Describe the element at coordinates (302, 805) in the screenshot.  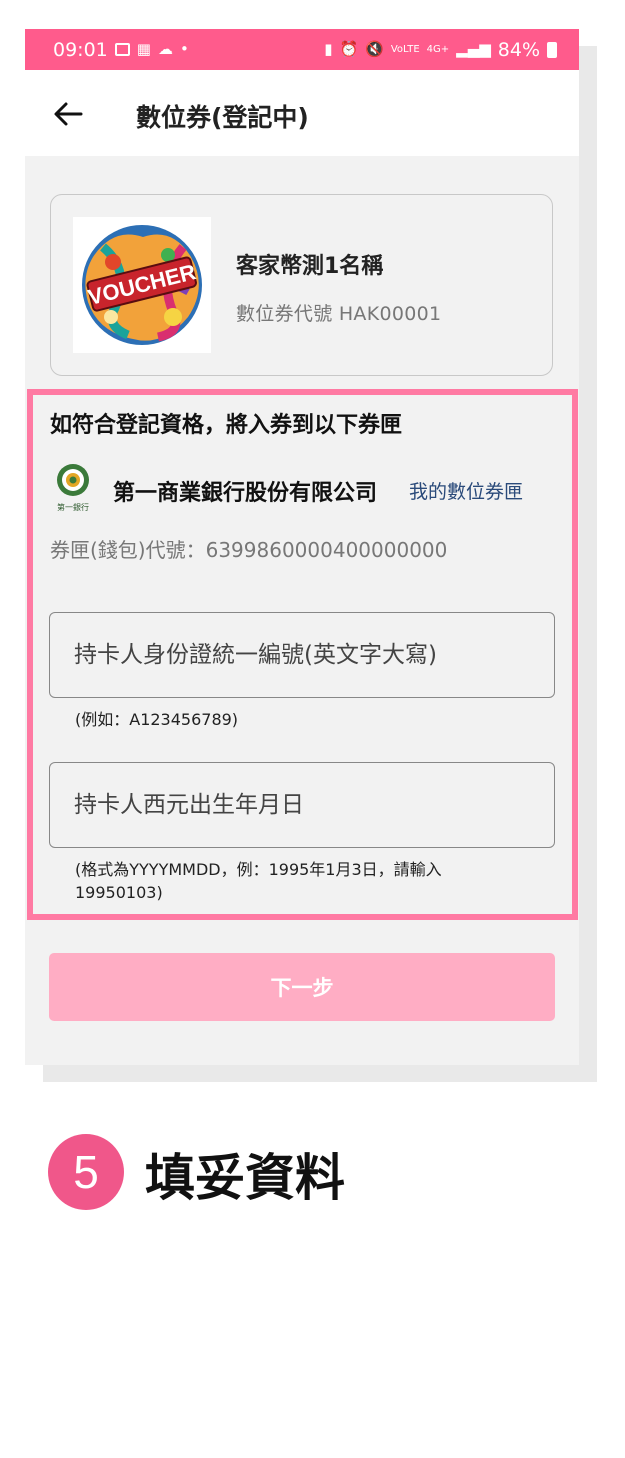
I see `birthdate-input` at that location.